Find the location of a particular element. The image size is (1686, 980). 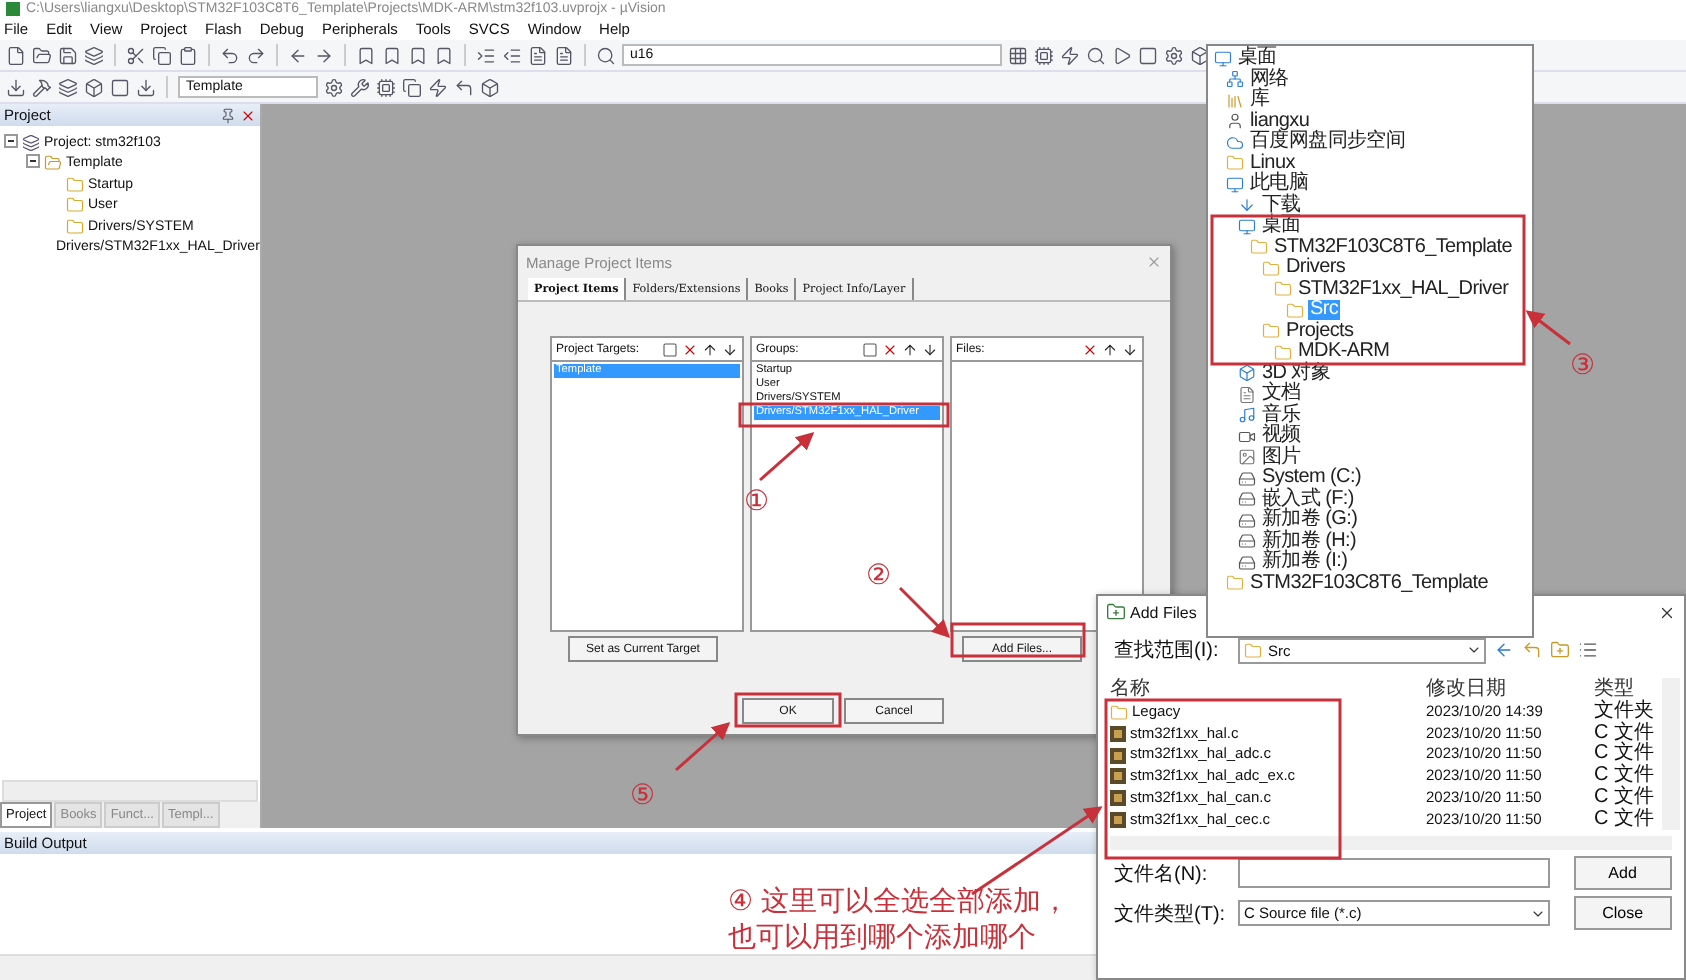

folder-option: liangxu is located at coordinates (1280, 121).